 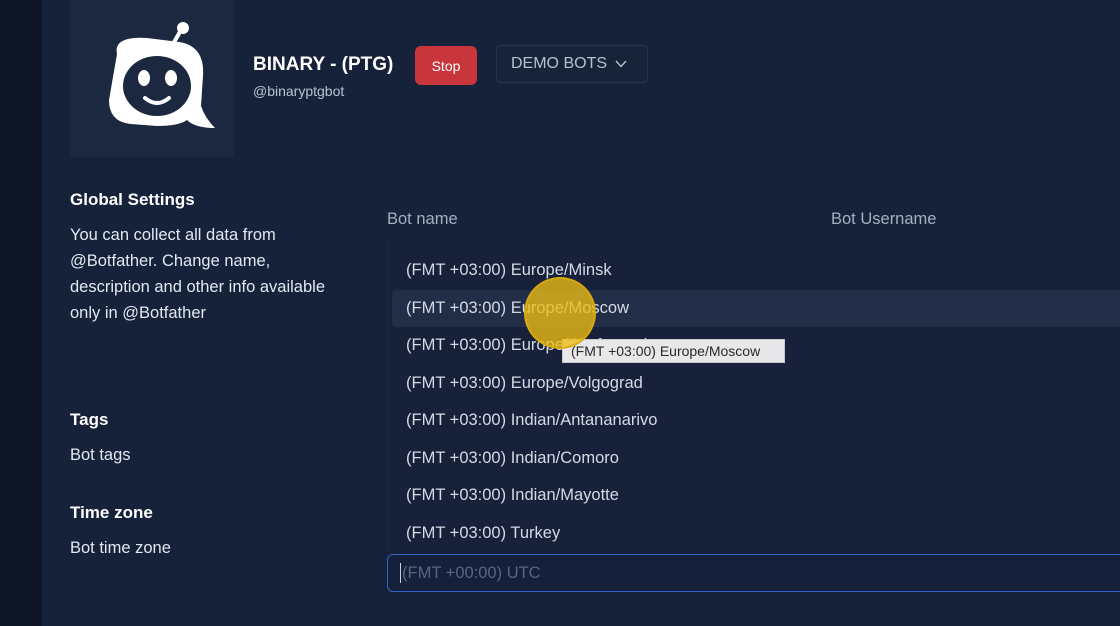 I want to click on bot-name-column-header: Bot name, so click(x=422, y=219).